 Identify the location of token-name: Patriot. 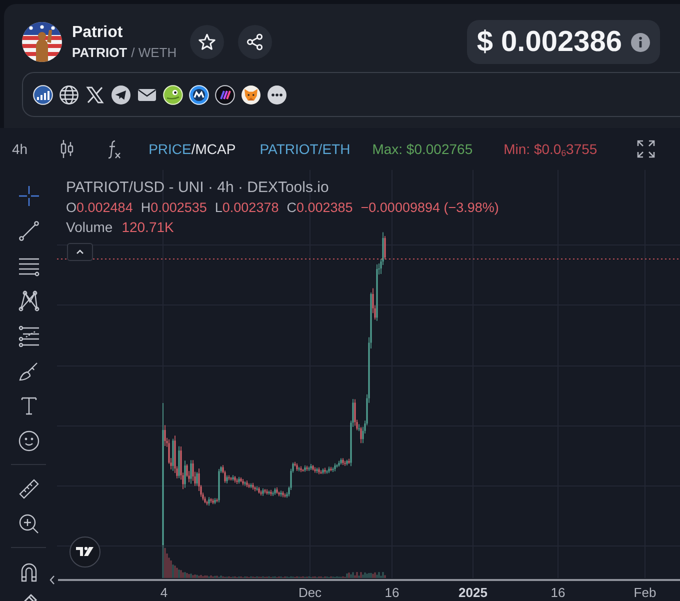
(98, 32).